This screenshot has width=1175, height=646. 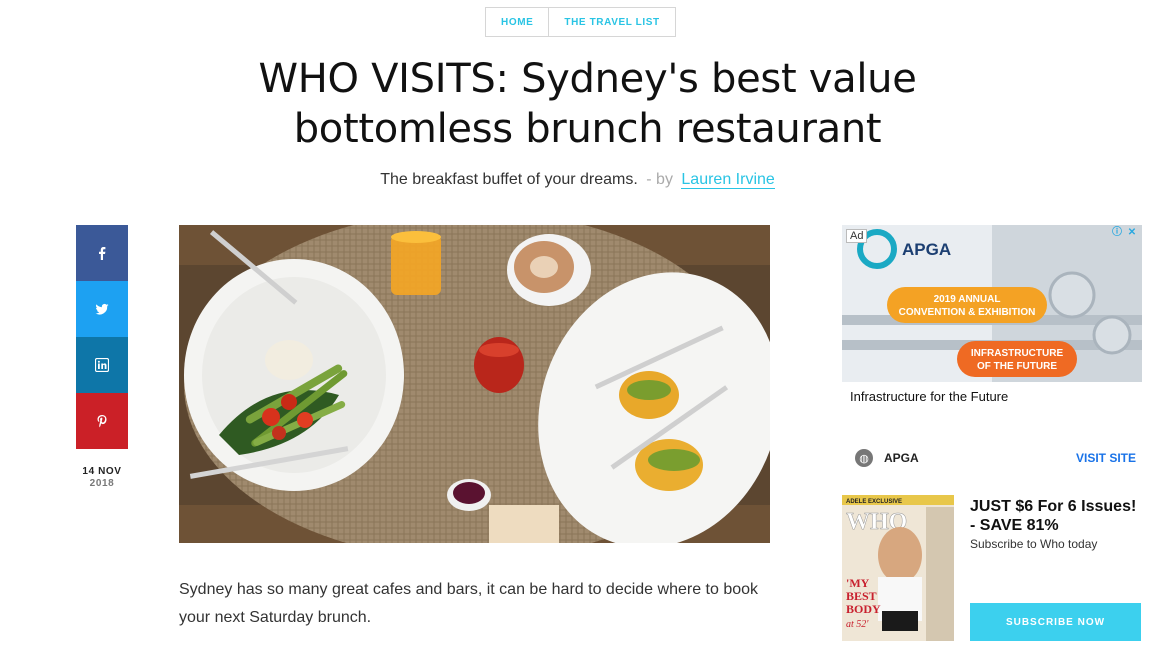 What do you see at coordinates (1124, 233) in the screenshot?
I see `ad-choices: ⓘ ✕` at bounding box center [1124, 233].